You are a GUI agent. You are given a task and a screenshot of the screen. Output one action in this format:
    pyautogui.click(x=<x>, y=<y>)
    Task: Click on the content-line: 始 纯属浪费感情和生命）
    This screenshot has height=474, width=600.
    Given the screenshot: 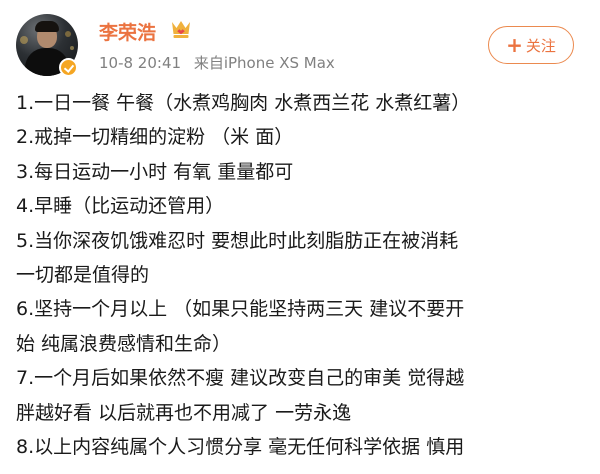 What is the action you would take?
    pyautogui.click(x=124, y=343)
    